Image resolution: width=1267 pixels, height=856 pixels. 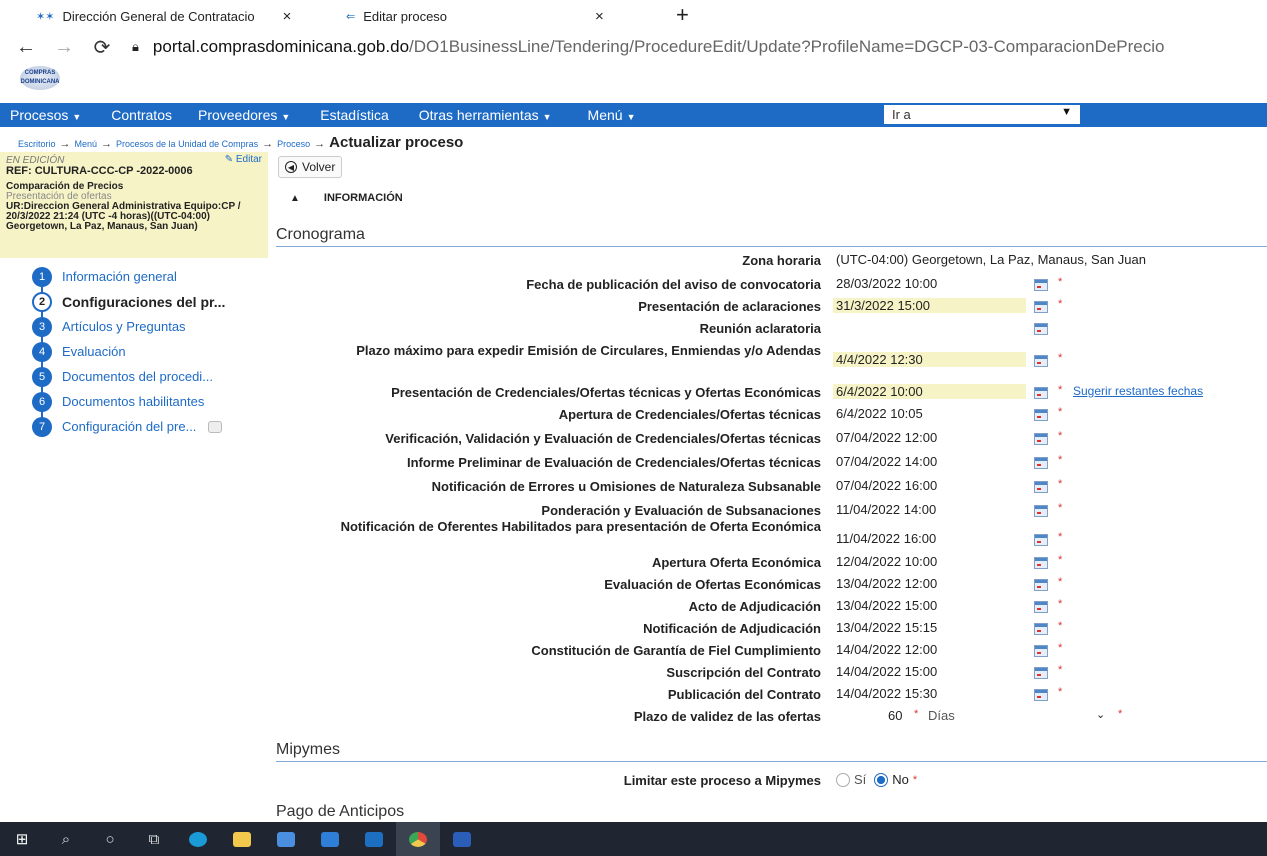 I want to click on date-input: 12/04/2022 10:00, so click(x=886, y=561).